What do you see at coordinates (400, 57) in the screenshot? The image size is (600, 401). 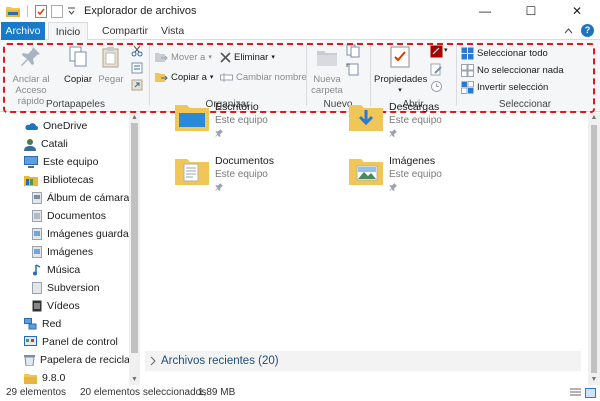 I see `properties-icon` at bounding box center [400, 57].